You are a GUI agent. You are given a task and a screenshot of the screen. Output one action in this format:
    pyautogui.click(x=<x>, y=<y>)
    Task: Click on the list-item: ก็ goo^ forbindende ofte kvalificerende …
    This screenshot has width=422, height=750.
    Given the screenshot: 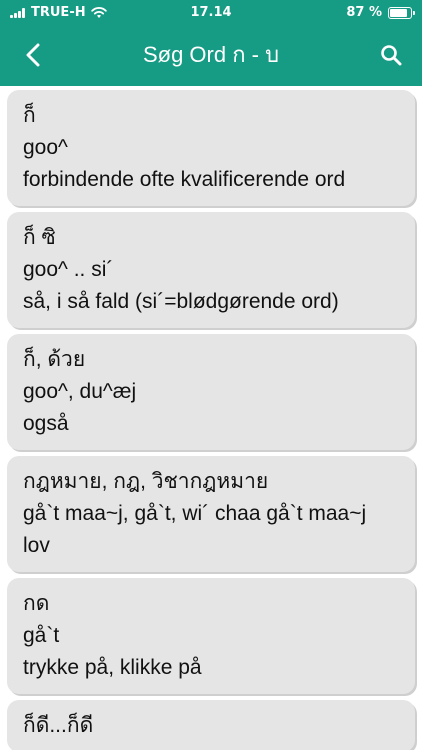 What is the action you would take?
    pyautogui.click(x=211, y=148)
    